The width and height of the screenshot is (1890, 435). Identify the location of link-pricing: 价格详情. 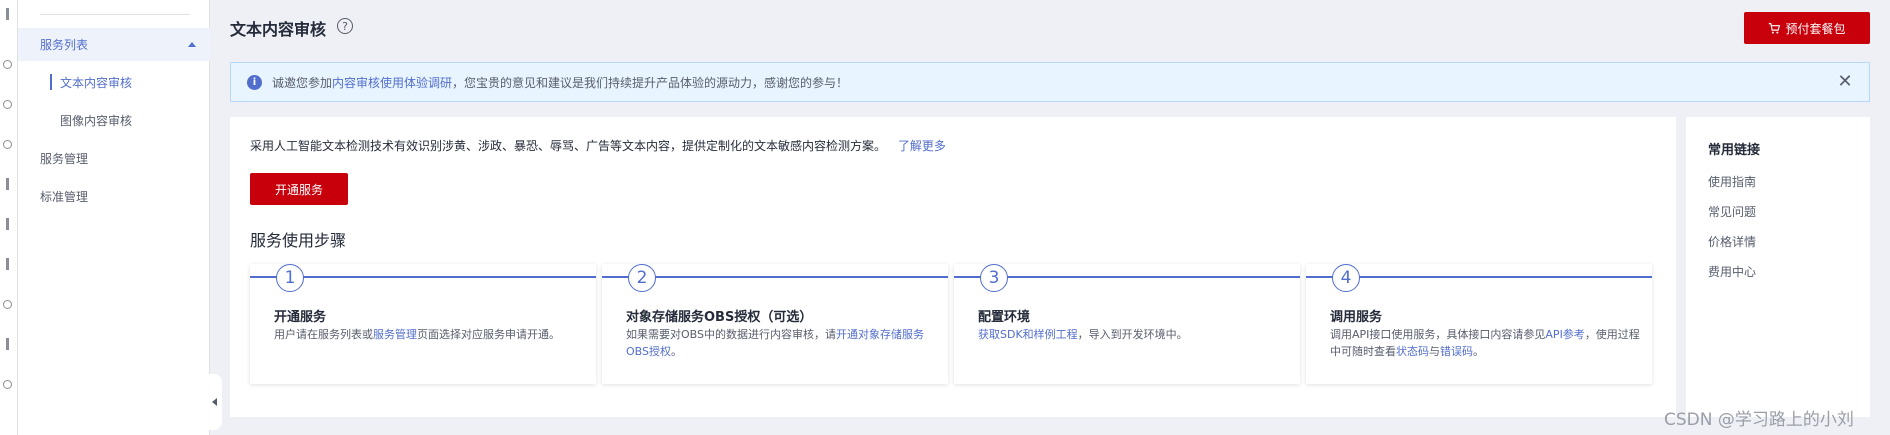
(1732, 241).